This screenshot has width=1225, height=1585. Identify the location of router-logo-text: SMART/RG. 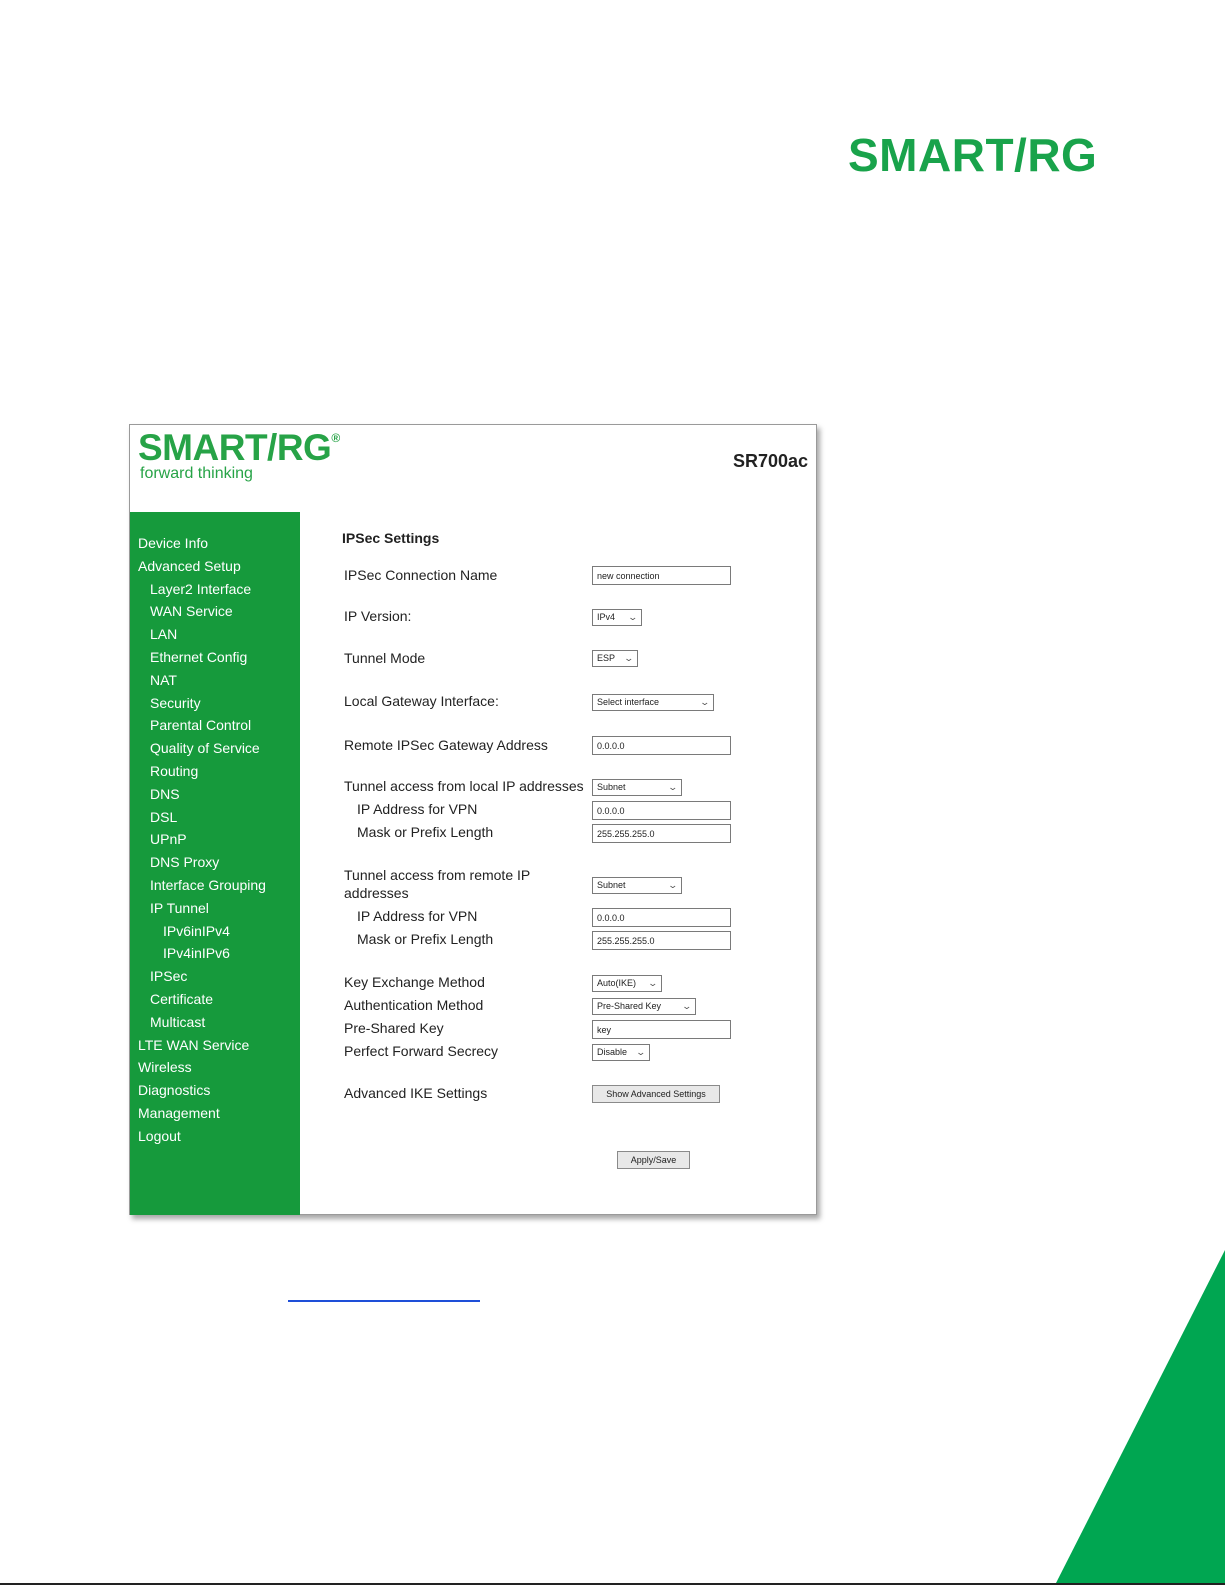
(235, 447).